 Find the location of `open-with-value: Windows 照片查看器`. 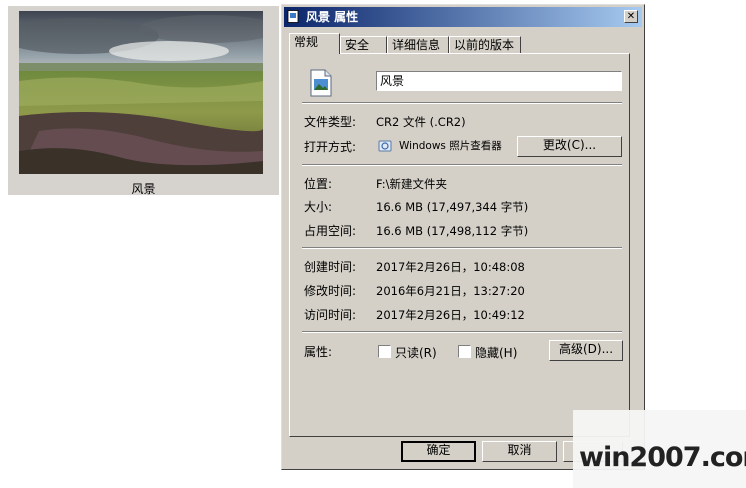

open-with-value: Windows 照片查看器 is located at coordinates (450, 146).